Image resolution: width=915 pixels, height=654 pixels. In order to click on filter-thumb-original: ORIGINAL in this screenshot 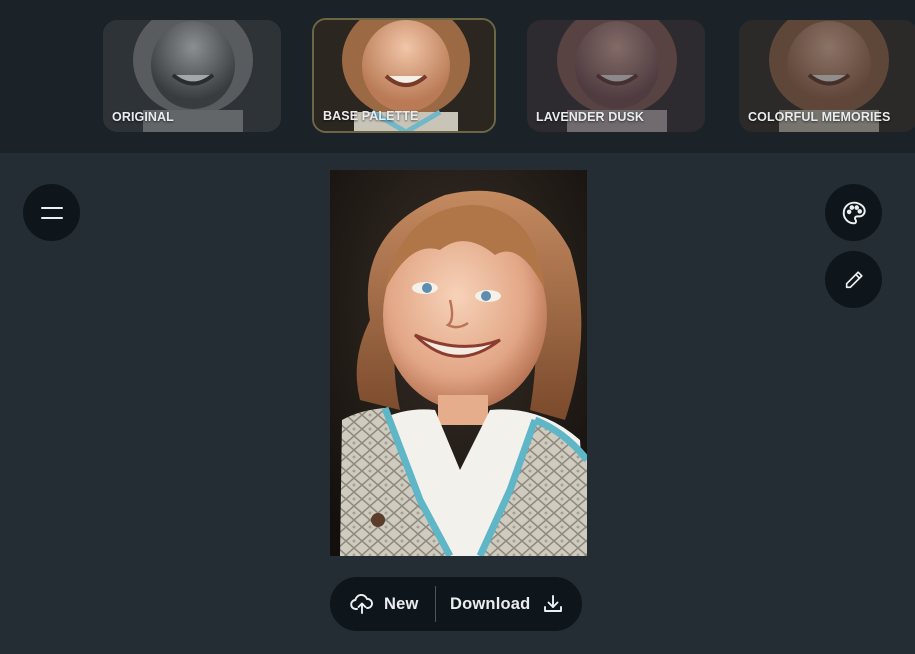, I will do `click(192, 76)`.